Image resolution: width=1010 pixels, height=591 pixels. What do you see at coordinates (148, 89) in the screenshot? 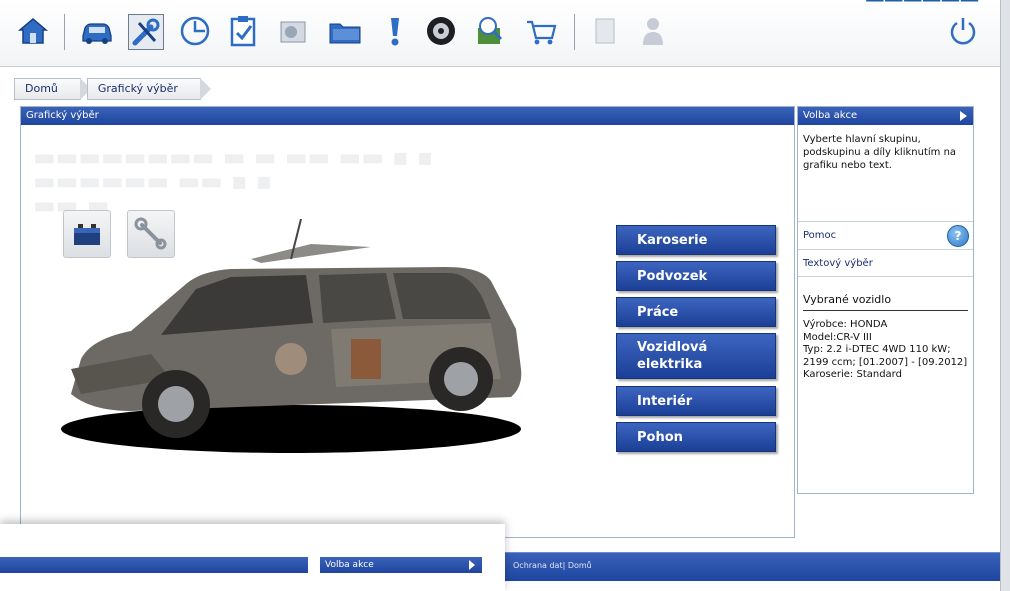
I see `breadcrumb-graphic-select: Grafický výběr` at bounding box center [148, 89].